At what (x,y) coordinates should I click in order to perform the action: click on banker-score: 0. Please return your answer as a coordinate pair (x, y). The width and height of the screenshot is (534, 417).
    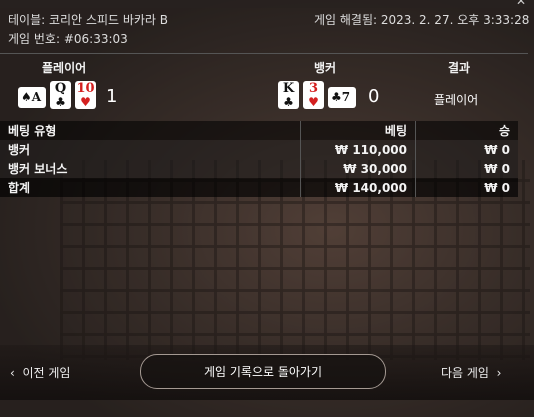
    Looking at the image, I should click on (374, 96).